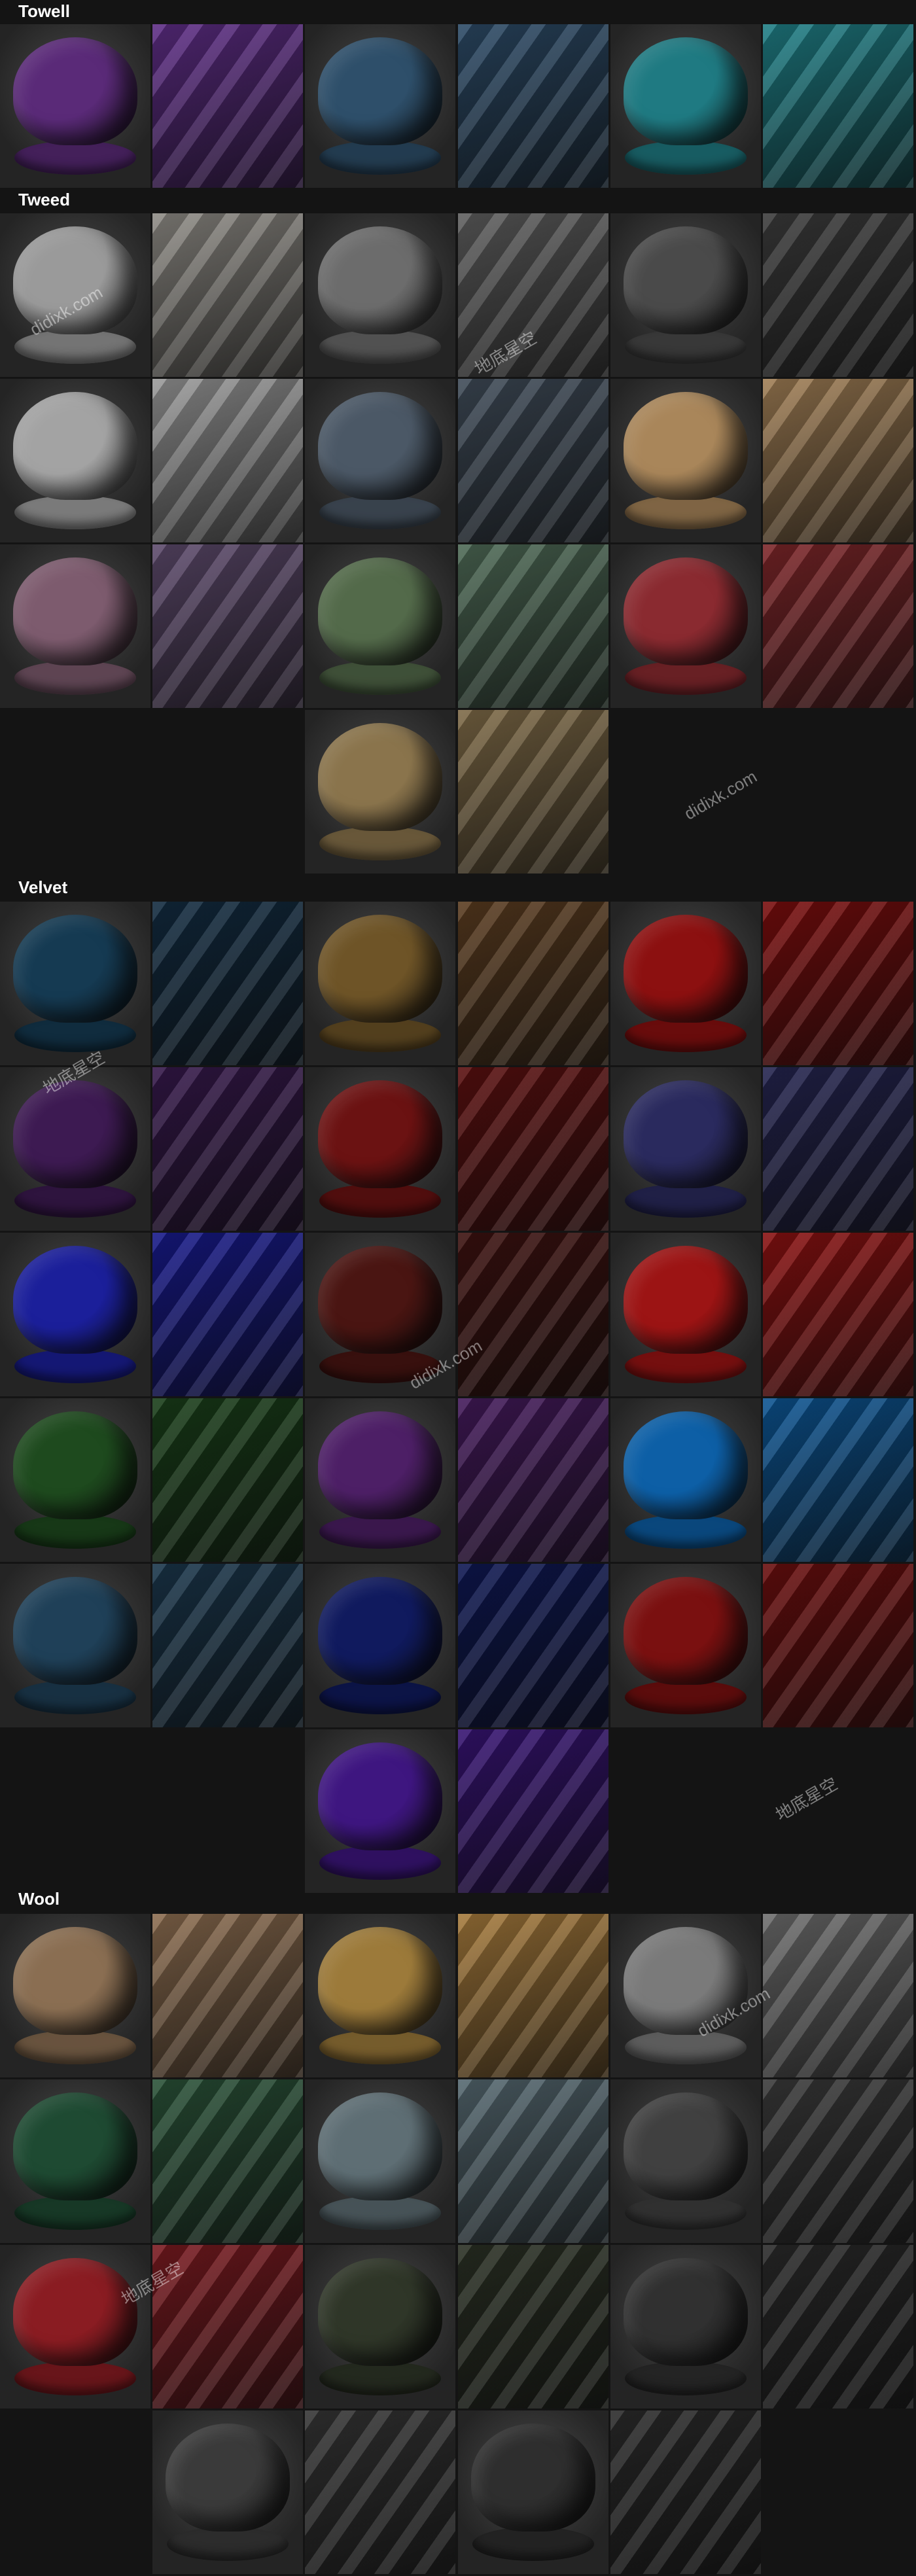 This screenshot has width=916, height=2576. Describe the element at coordinates (44, 199) in the screenshot. I see `section-title-tweed: Tweed` at that location.